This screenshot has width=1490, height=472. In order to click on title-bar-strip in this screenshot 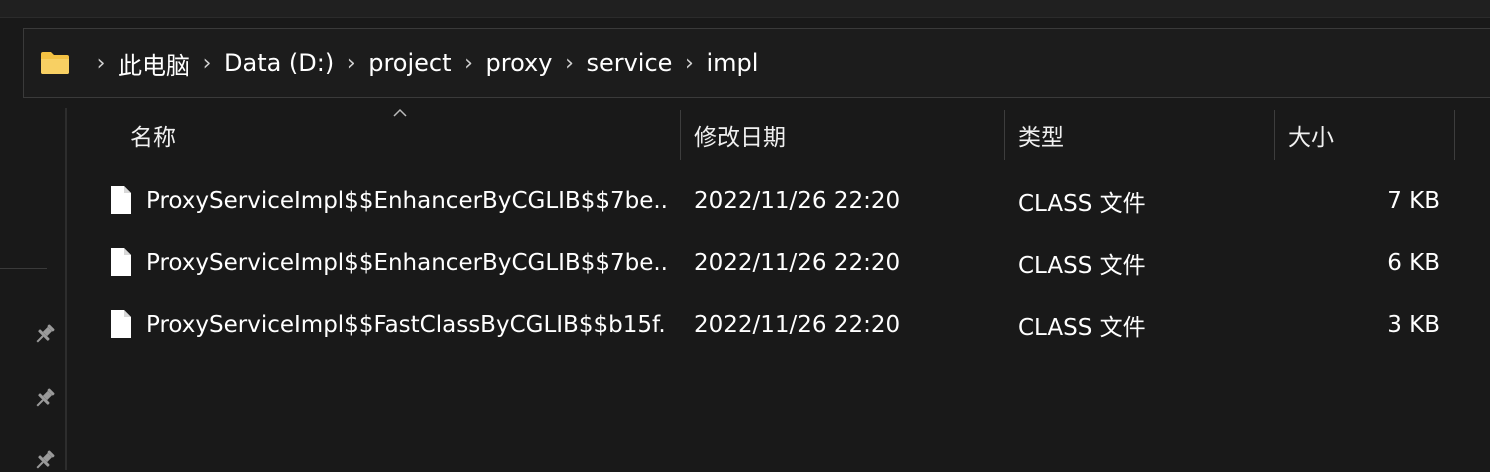, I will do `click(745, 9)`.